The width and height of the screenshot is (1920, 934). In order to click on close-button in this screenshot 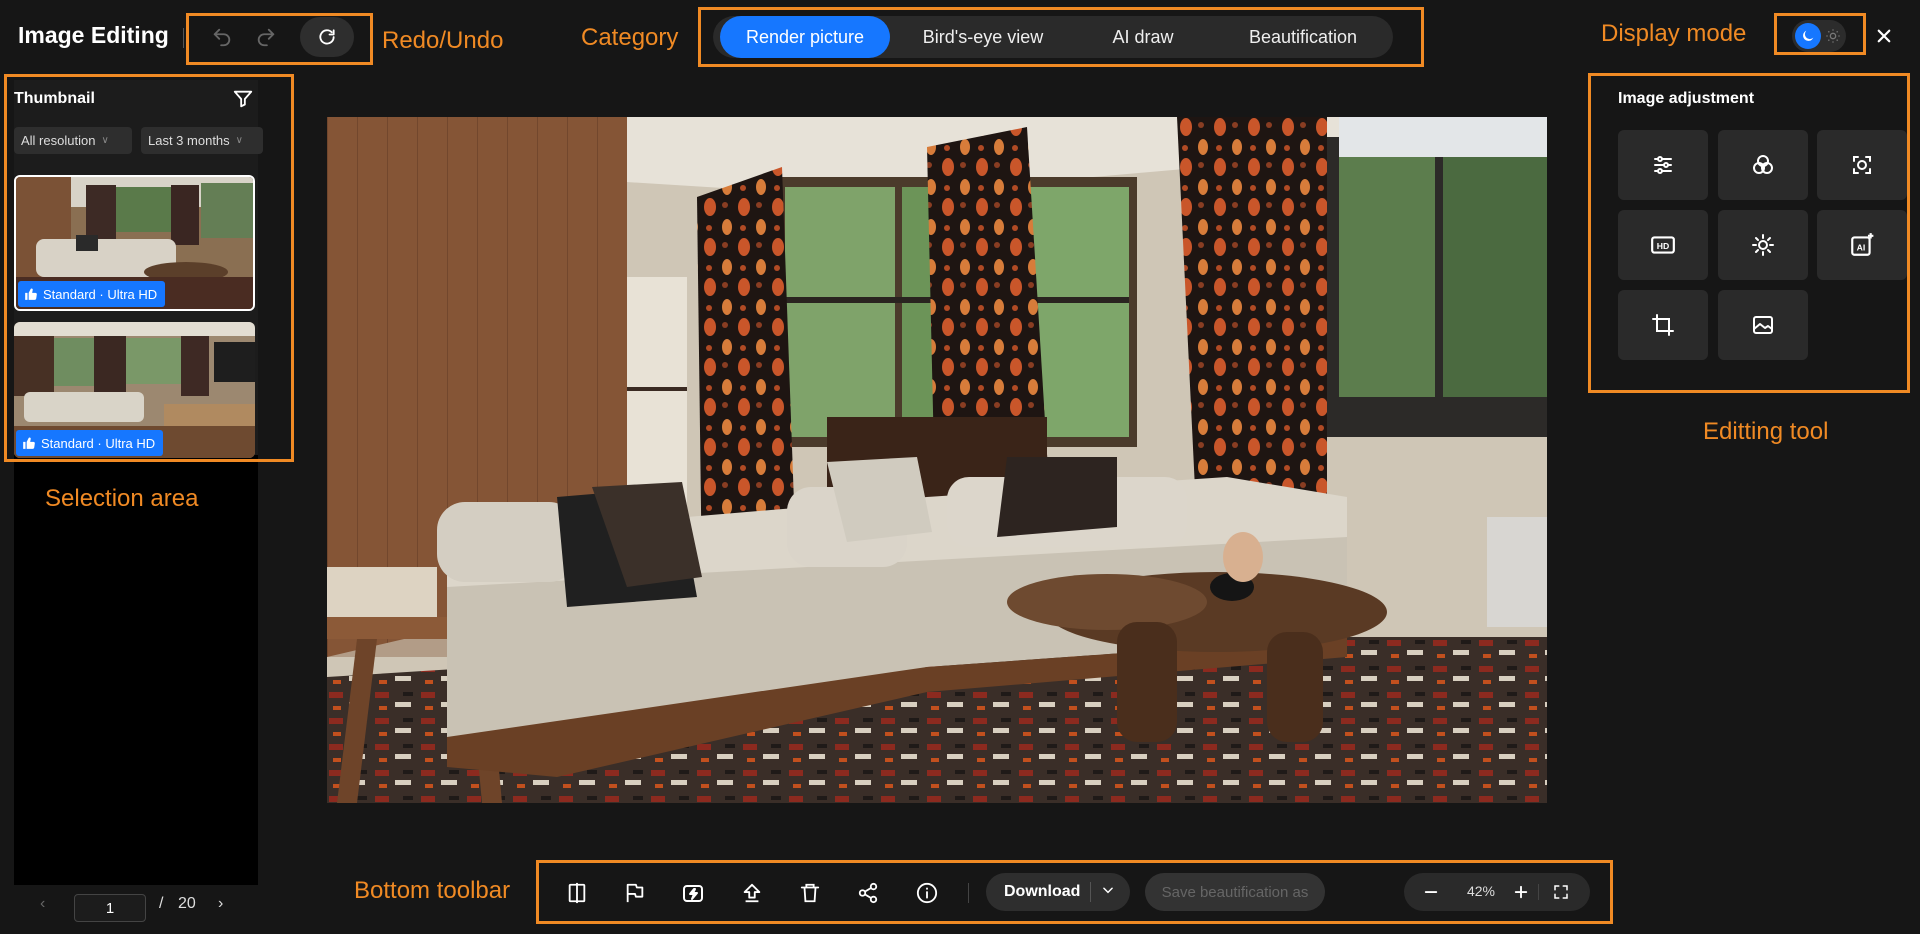, I will do `click(1884, 36)`.